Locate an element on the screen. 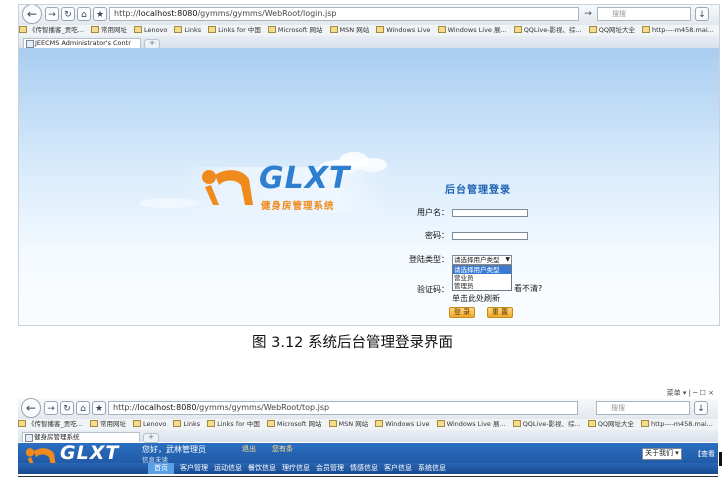  chevron-down-icon: ▾ is located at coordinates (677, 453).